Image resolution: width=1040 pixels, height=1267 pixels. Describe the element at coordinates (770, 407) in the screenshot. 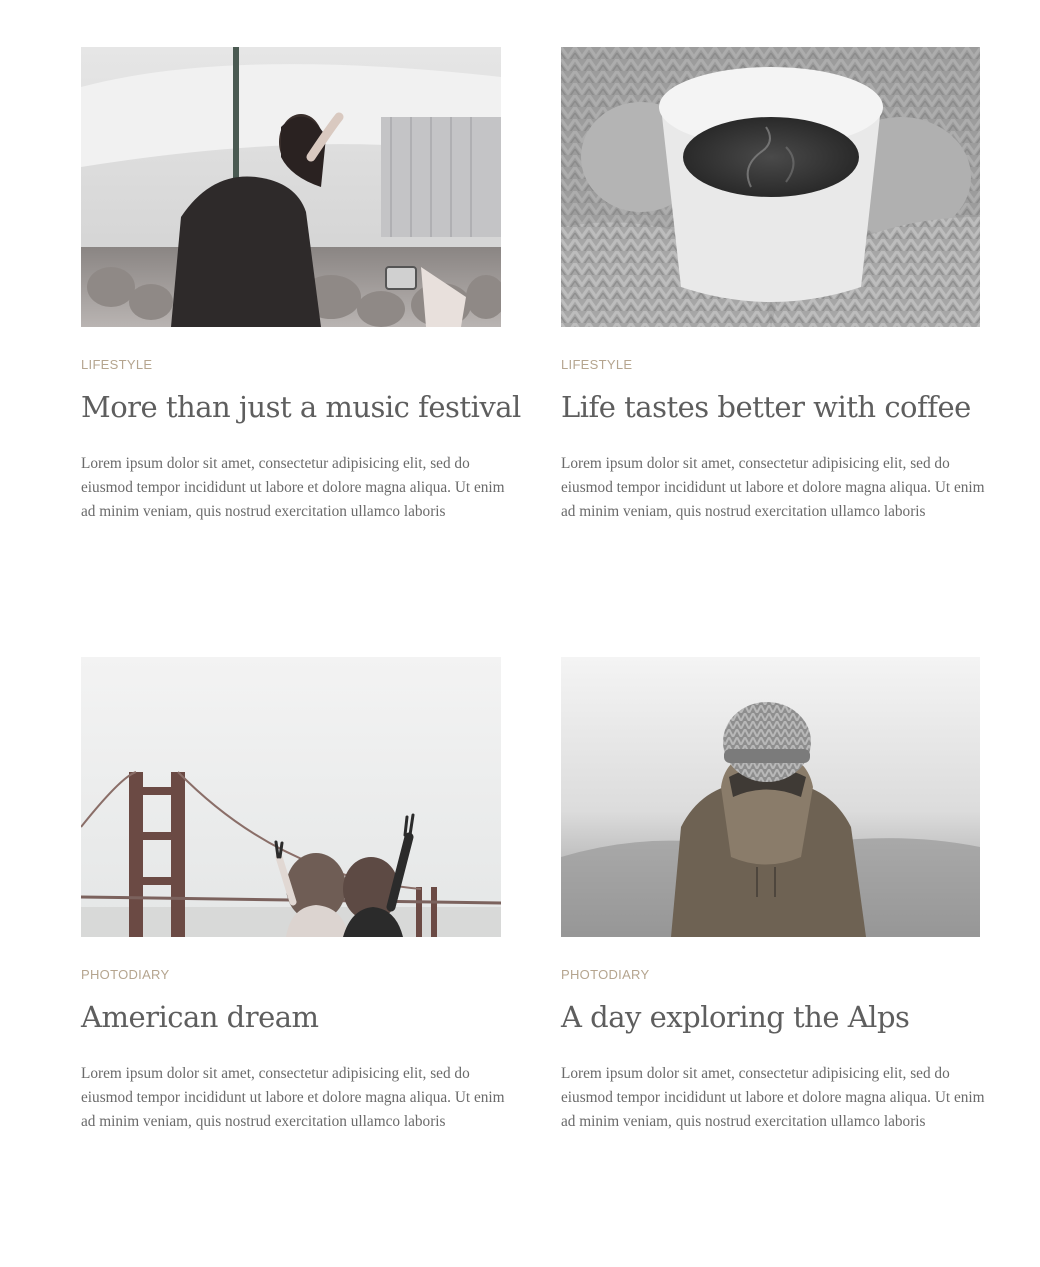

I see `post-title: Life tastes better with coffee` at that location.